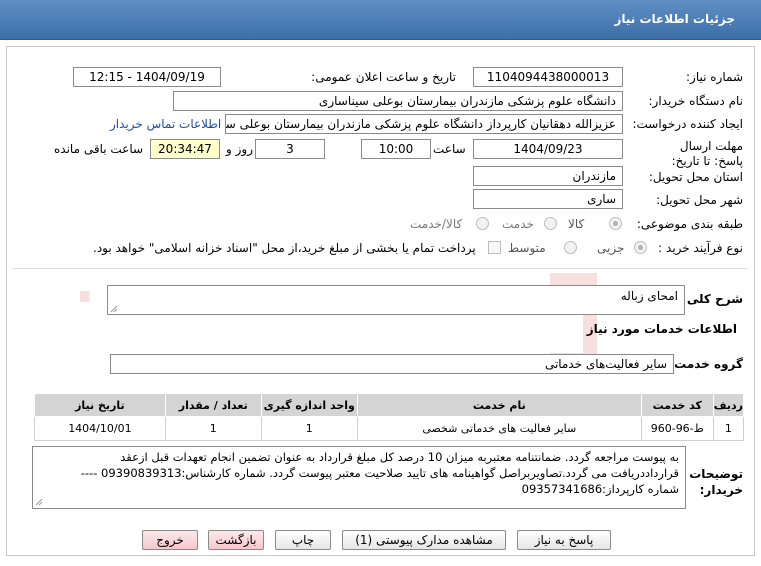 This screenshot has height=566, width=761. What do you see at coordinates (706, 364) in the screenshot?
I see `service-group-label: گروه خدمت:` at bounding box center [706, 364].